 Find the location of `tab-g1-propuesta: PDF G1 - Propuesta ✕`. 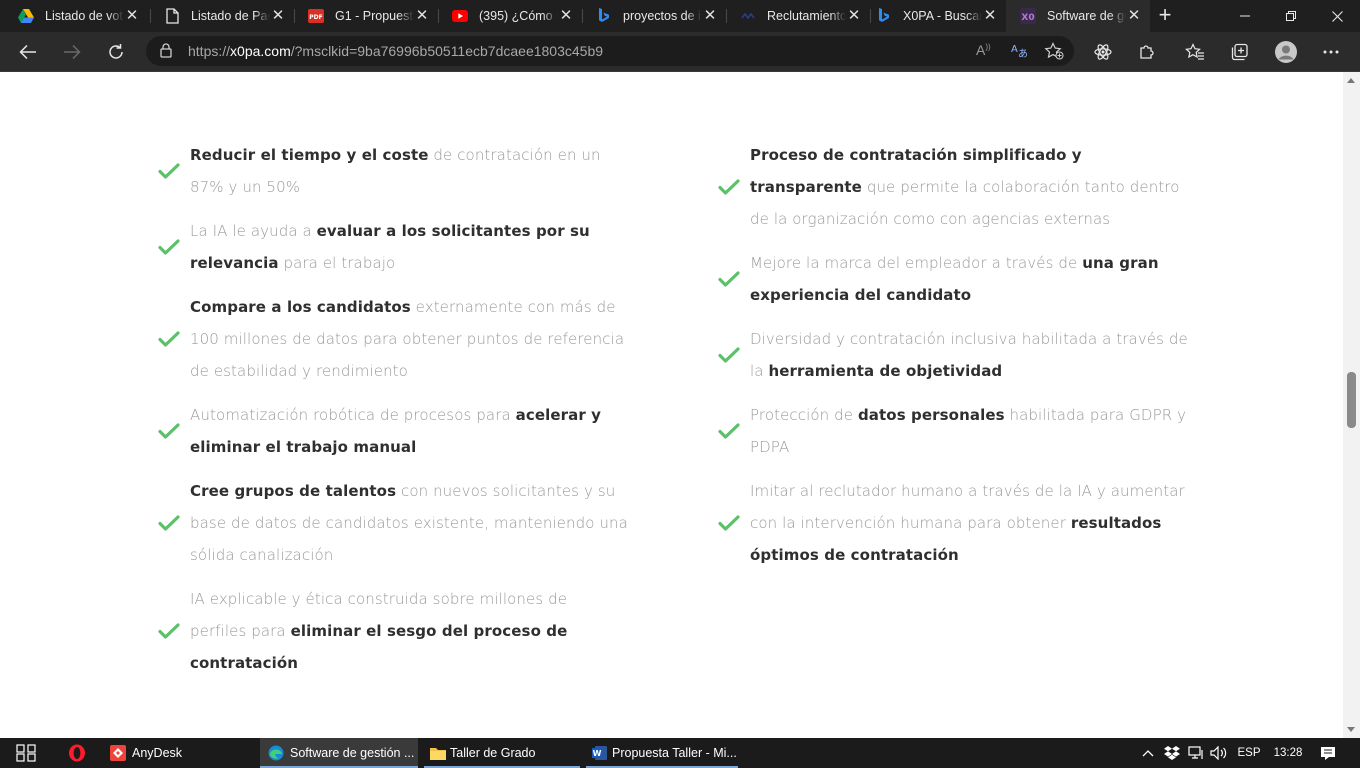

tab-g1-propuesta: PDF G1 - Propuesta ✕ is located at coordinates (366, 16).